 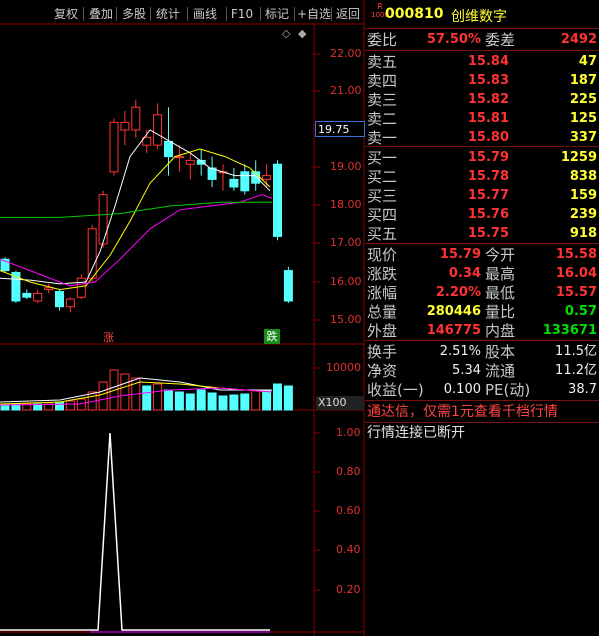 I want to click on stock-name: 创维数字, so click(x=479, y=17).